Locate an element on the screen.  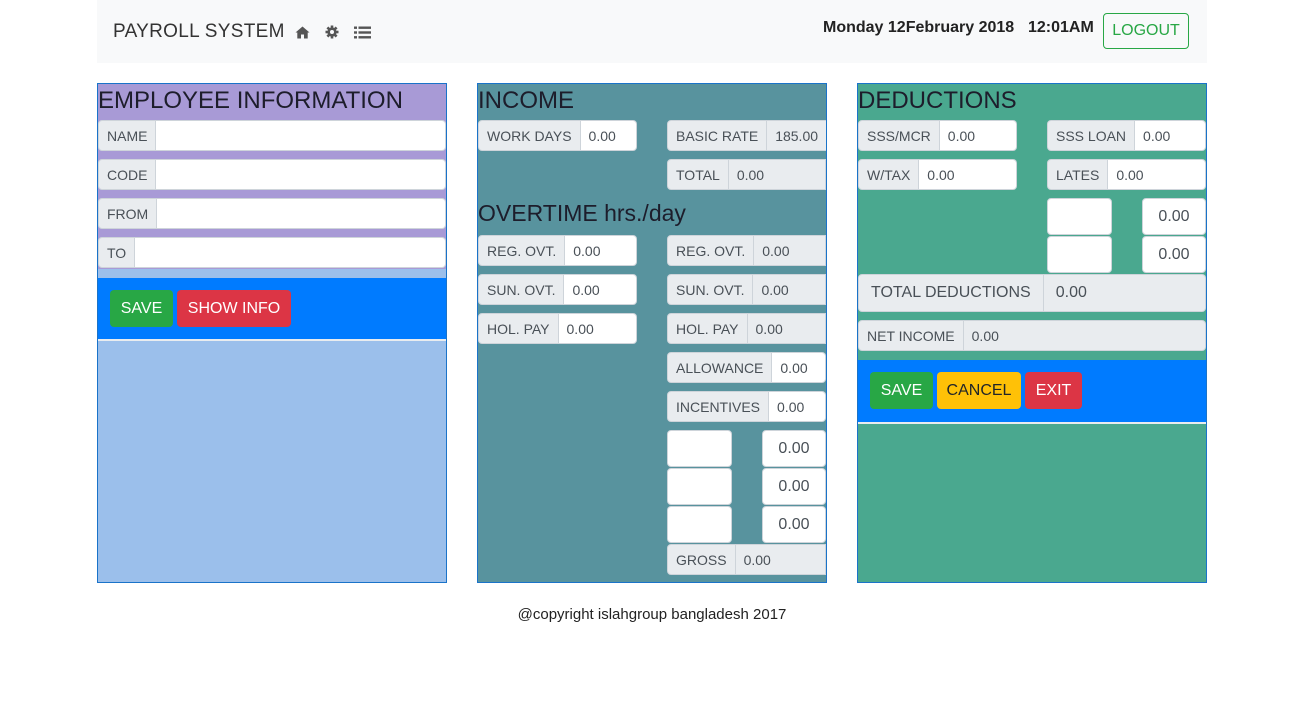
sss-loan-label: SSS LOAN is located at coordinates (1091, 135).